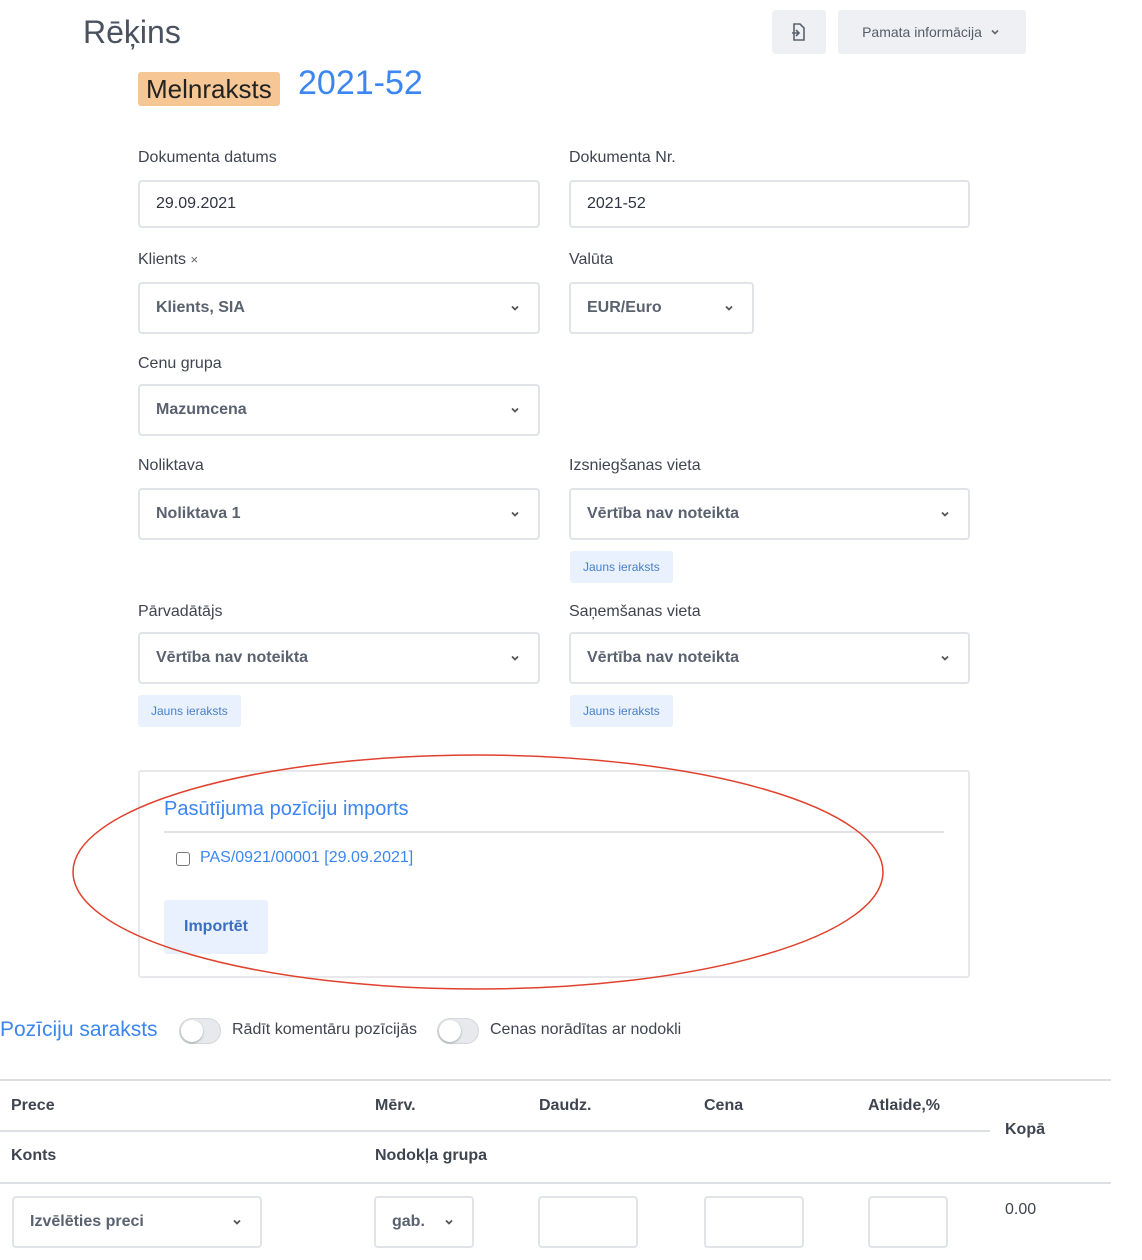 This screenshot has width=1142, height=1260. I want to click on tax-toggle-label: Cenas norādītas ar nodokli, so click(586, 1029).